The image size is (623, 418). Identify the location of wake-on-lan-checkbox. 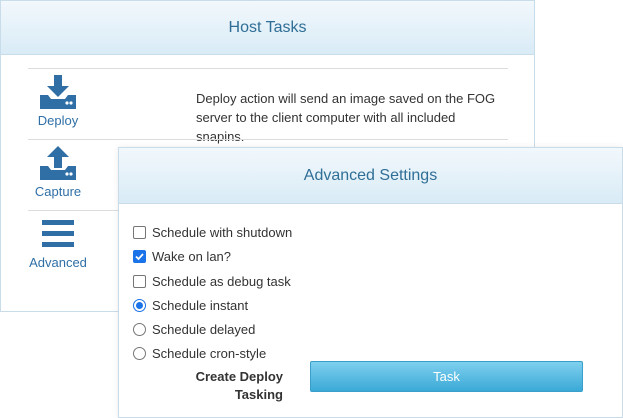
(139, 256).